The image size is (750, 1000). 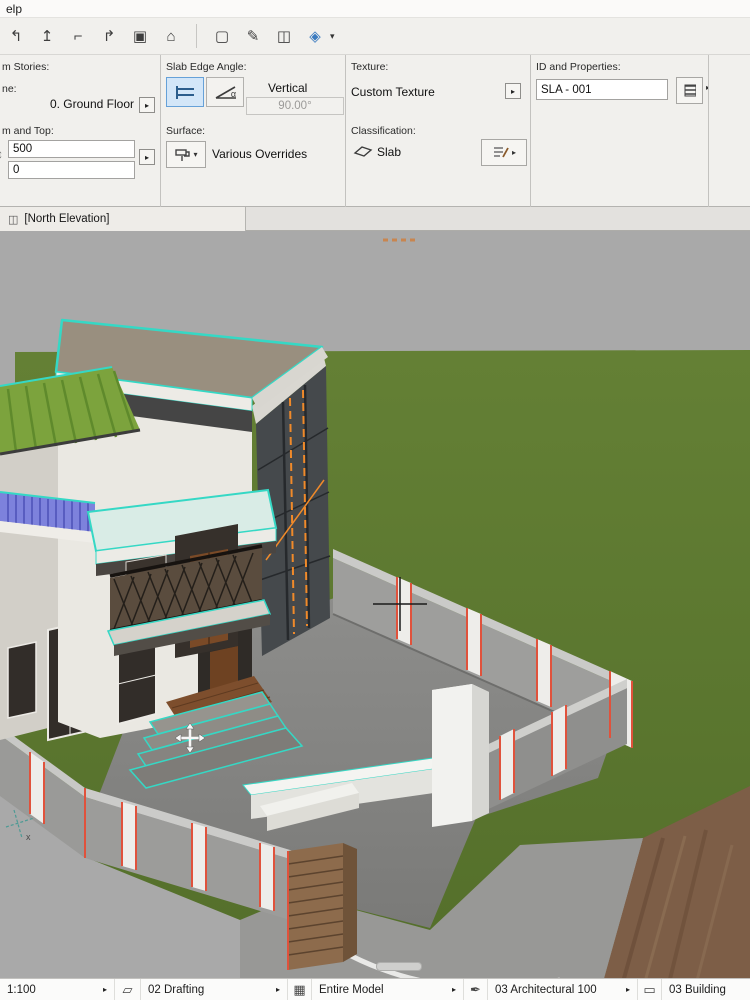 I want to click on classification-list-icon, so click(x=501, y=152).